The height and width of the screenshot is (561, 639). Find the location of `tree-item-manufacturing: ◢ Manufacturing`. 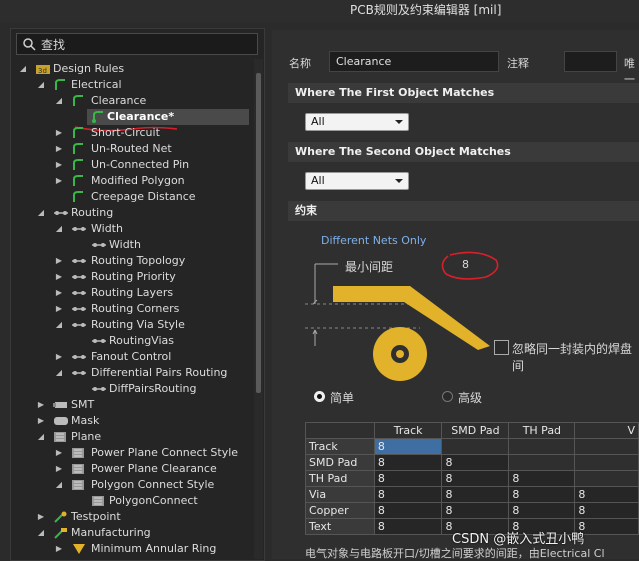

tree-item-manufacturing: ◢ Manufacturing is located at coordinates (132, 533).